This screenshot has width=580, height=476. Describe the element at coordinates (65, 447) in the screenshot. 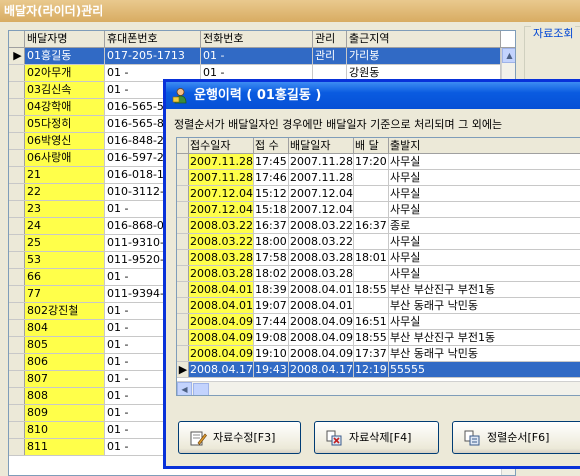

I see `rider-name-cell: 811` at that location.